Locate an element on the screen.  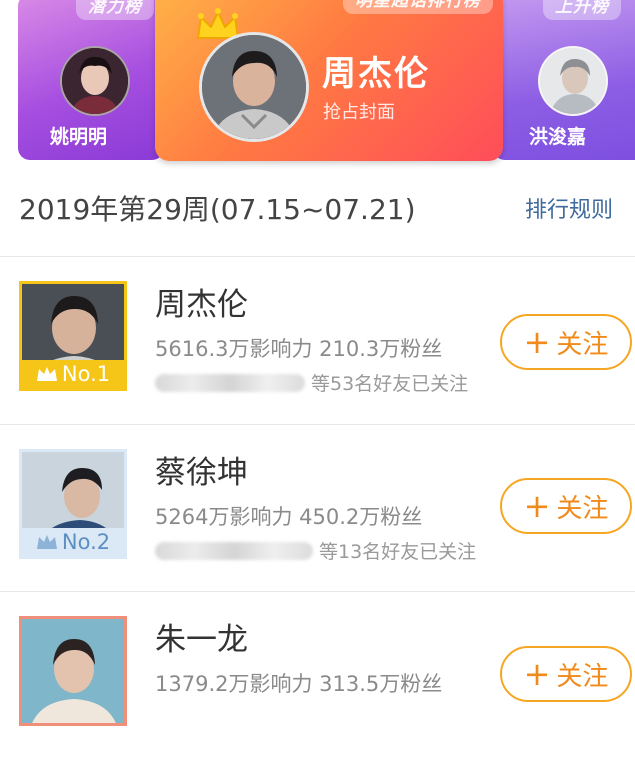
star-photo: No.1 is located at coordinates (73, 336).